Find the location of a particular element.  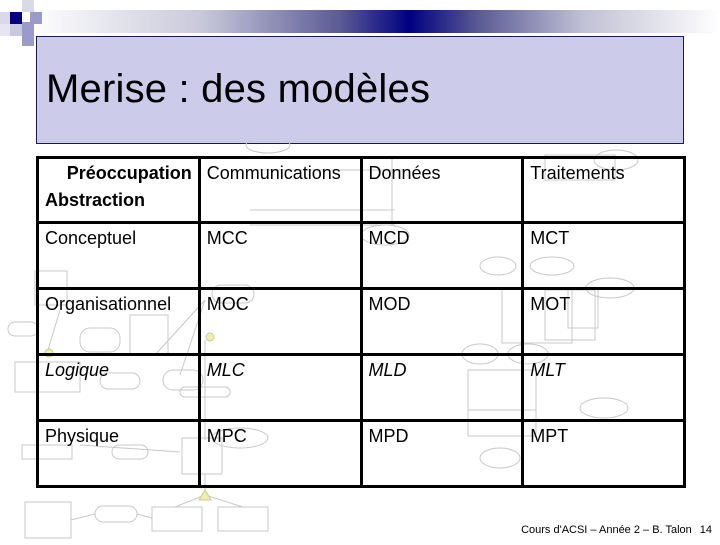

abstraction-label: Abstraction is located at coordinates (95, 200).